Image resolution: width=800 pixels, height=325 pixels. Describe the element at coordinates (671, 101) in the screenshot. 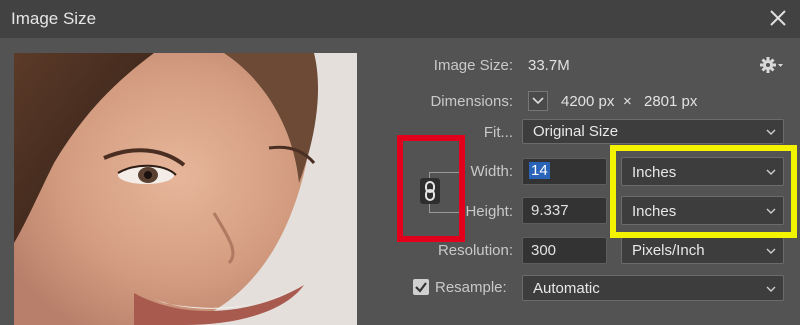

I see `dimensions-height: 2801 px` at that location.